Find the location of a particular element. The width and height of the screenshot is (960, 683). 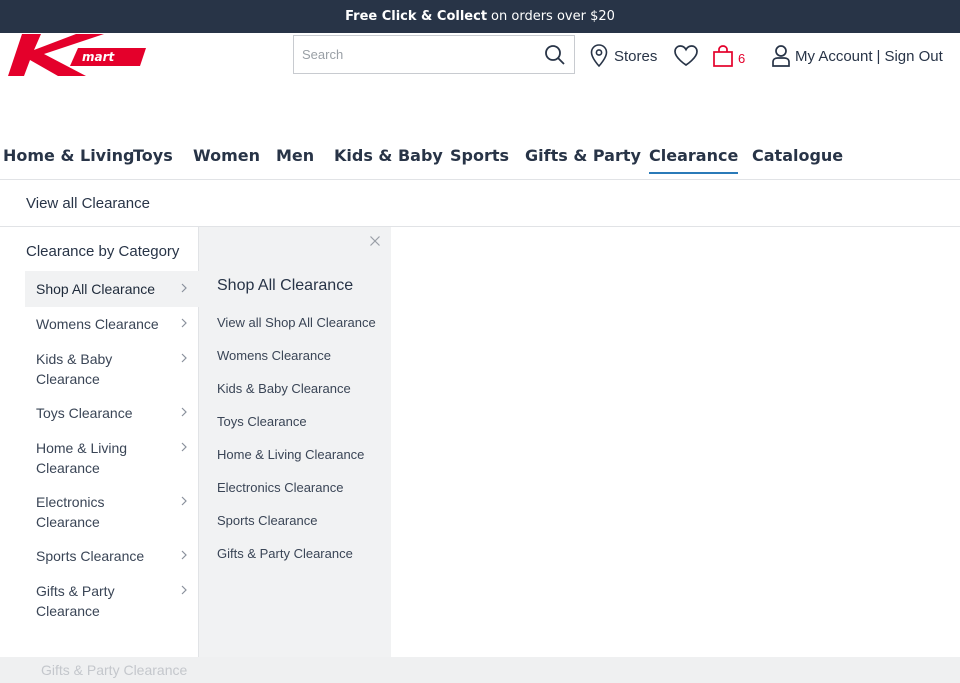

promo-banner: Free Click & Collect on orders over $20 is located at coordinates (480, 16).